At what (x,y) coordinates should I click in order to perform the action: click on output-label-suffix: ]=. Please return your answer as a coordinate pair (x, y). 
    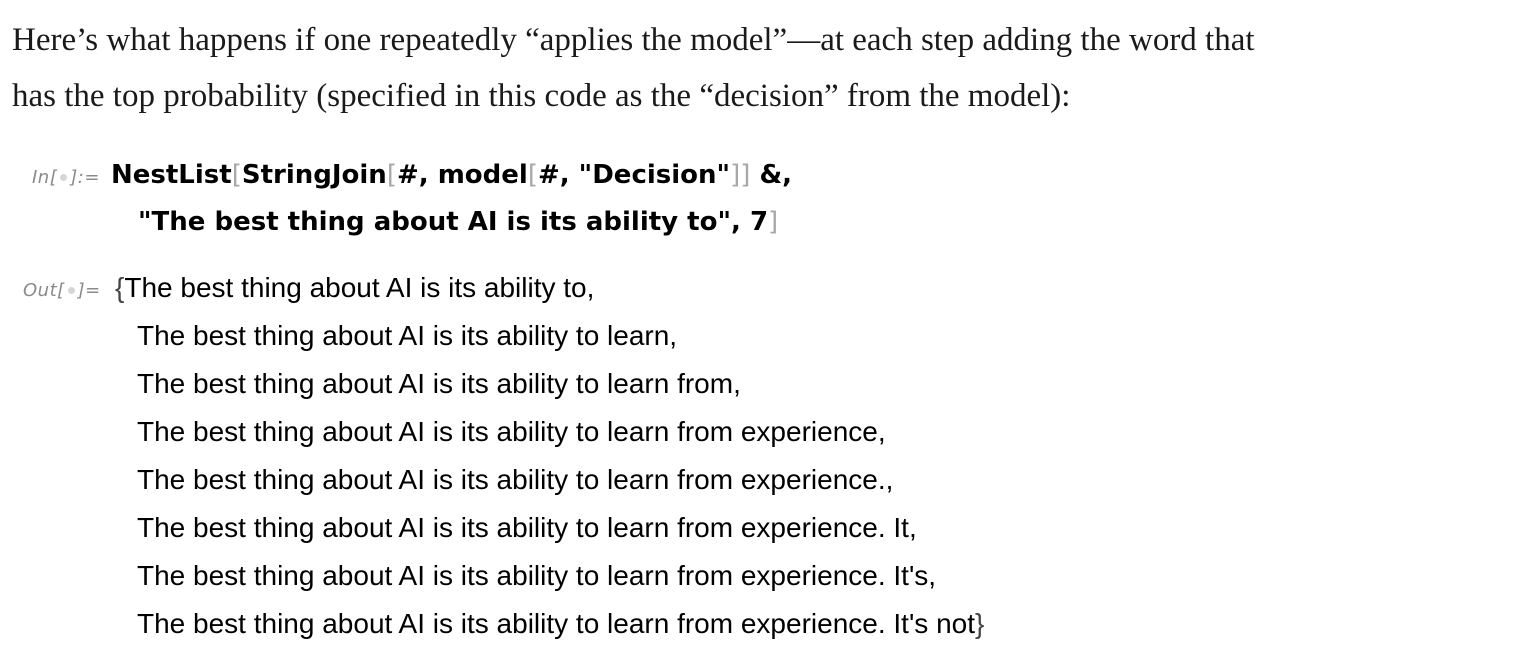
    Looking at the image, I should click on (89, 290).